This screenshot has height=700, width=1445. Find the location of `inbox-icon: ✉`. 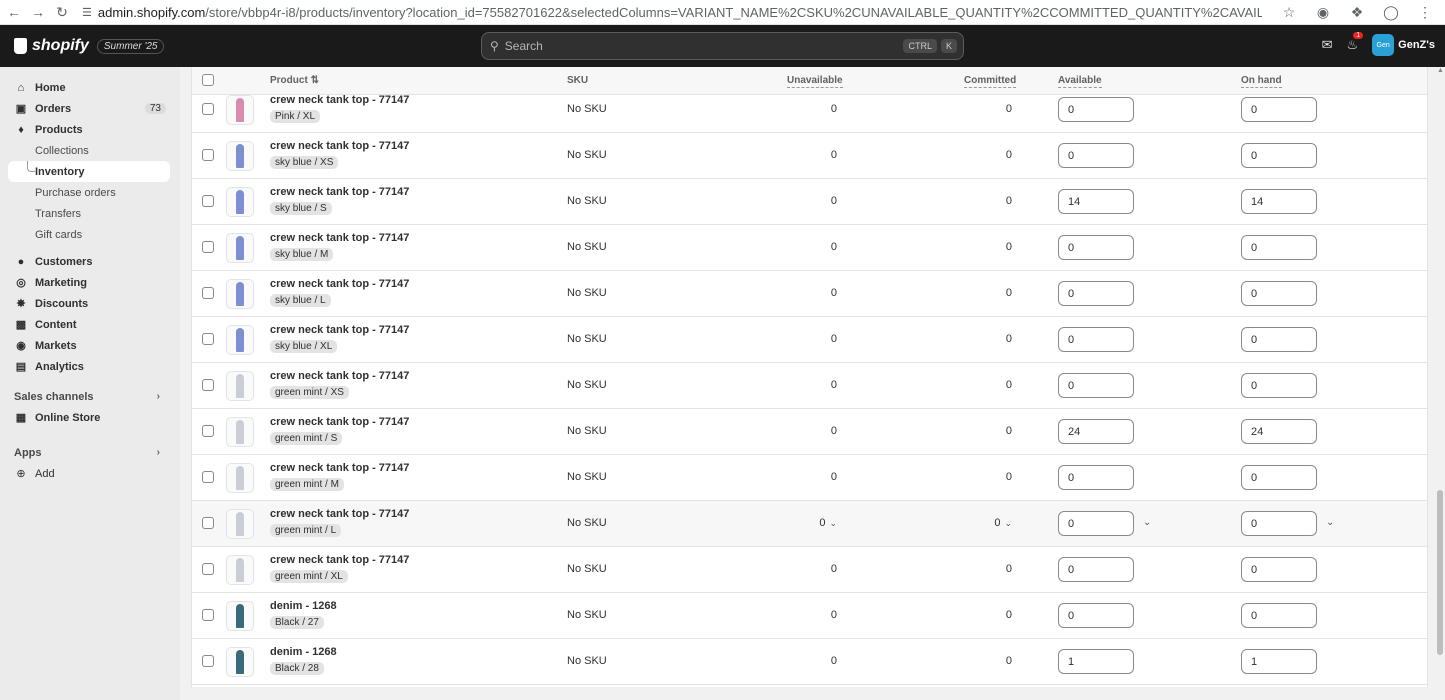

inbox-icon: ✉ is located at coordinates (1327, 45).